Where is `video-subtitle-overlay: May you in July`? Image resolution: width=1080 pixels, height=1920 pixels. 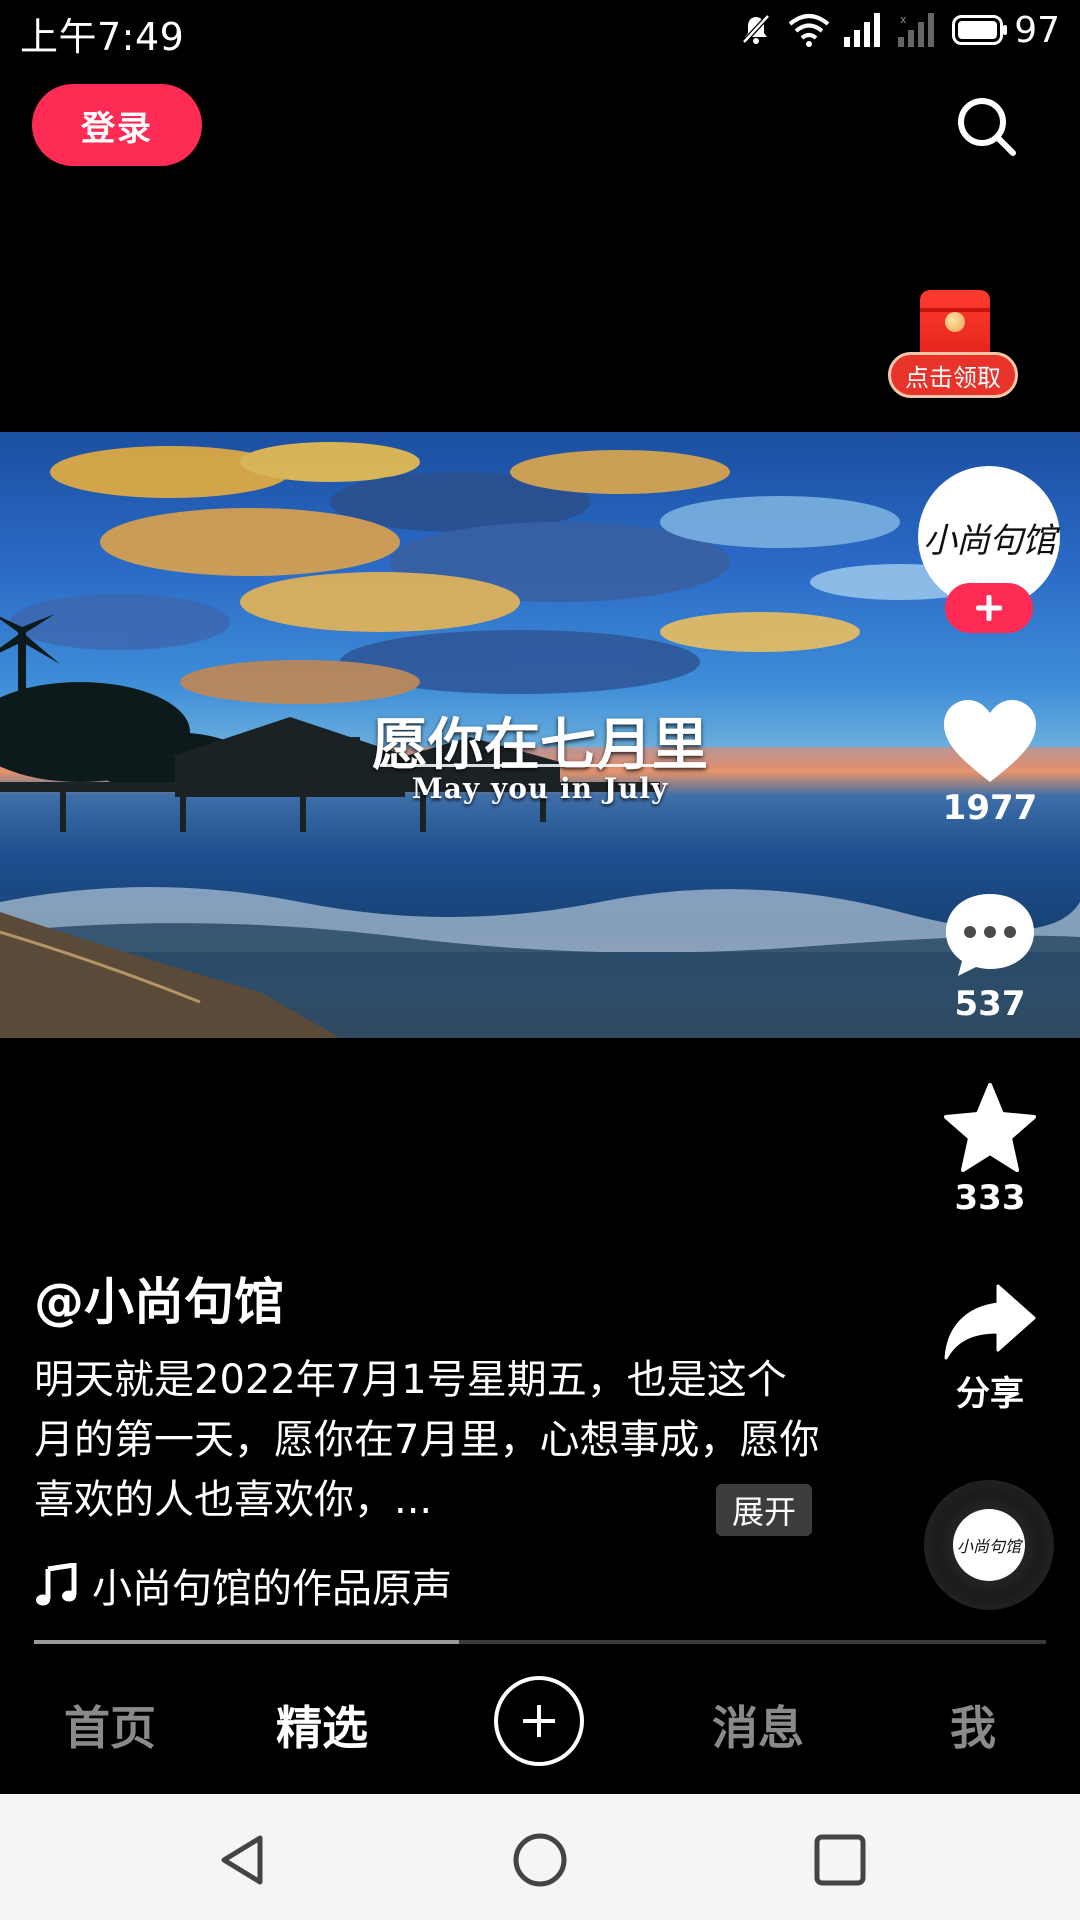 video-subtitle-overlay: May you in July is located at coordinates (540, 788).